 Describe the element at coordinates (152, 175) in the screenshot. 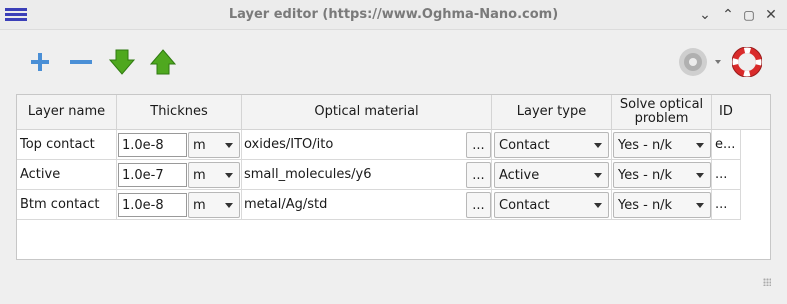

I see `thickness-input: 1.0e-7` at that location.